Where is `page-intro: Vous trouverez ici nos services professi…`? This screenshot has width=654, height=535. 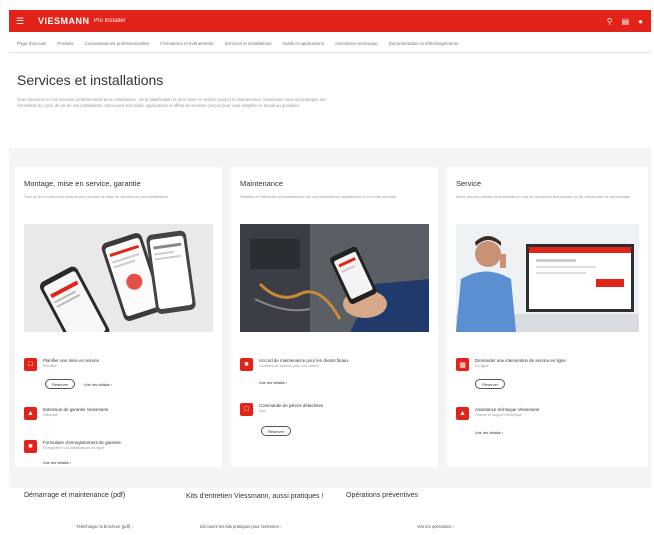 page-intro: Vous trouverez ici nos services professi… is located at coordinates (171, 103).